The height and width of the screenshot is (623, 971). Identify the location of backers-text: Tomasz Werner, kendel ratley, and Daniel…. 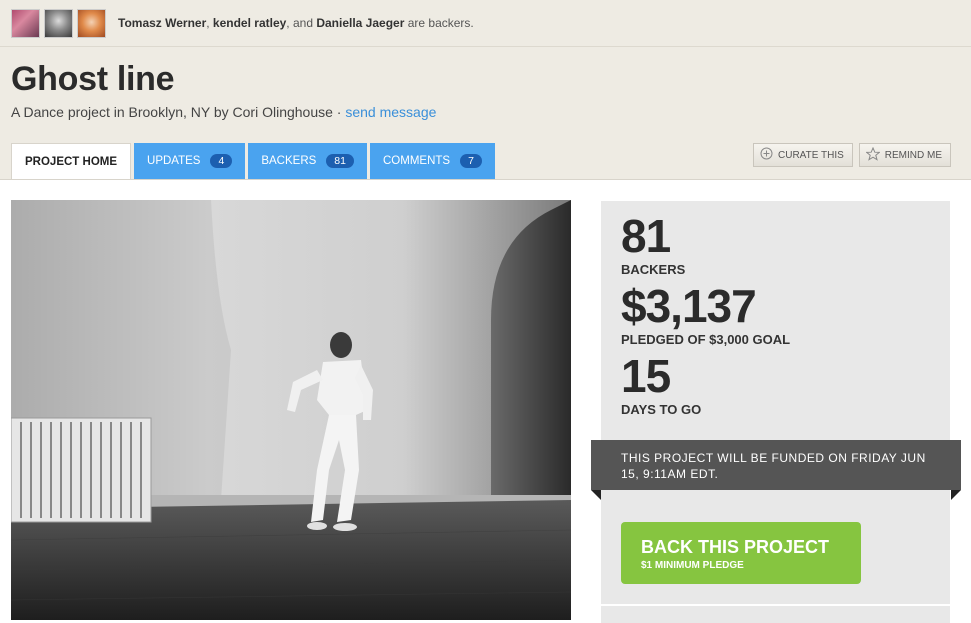
(296, 23).